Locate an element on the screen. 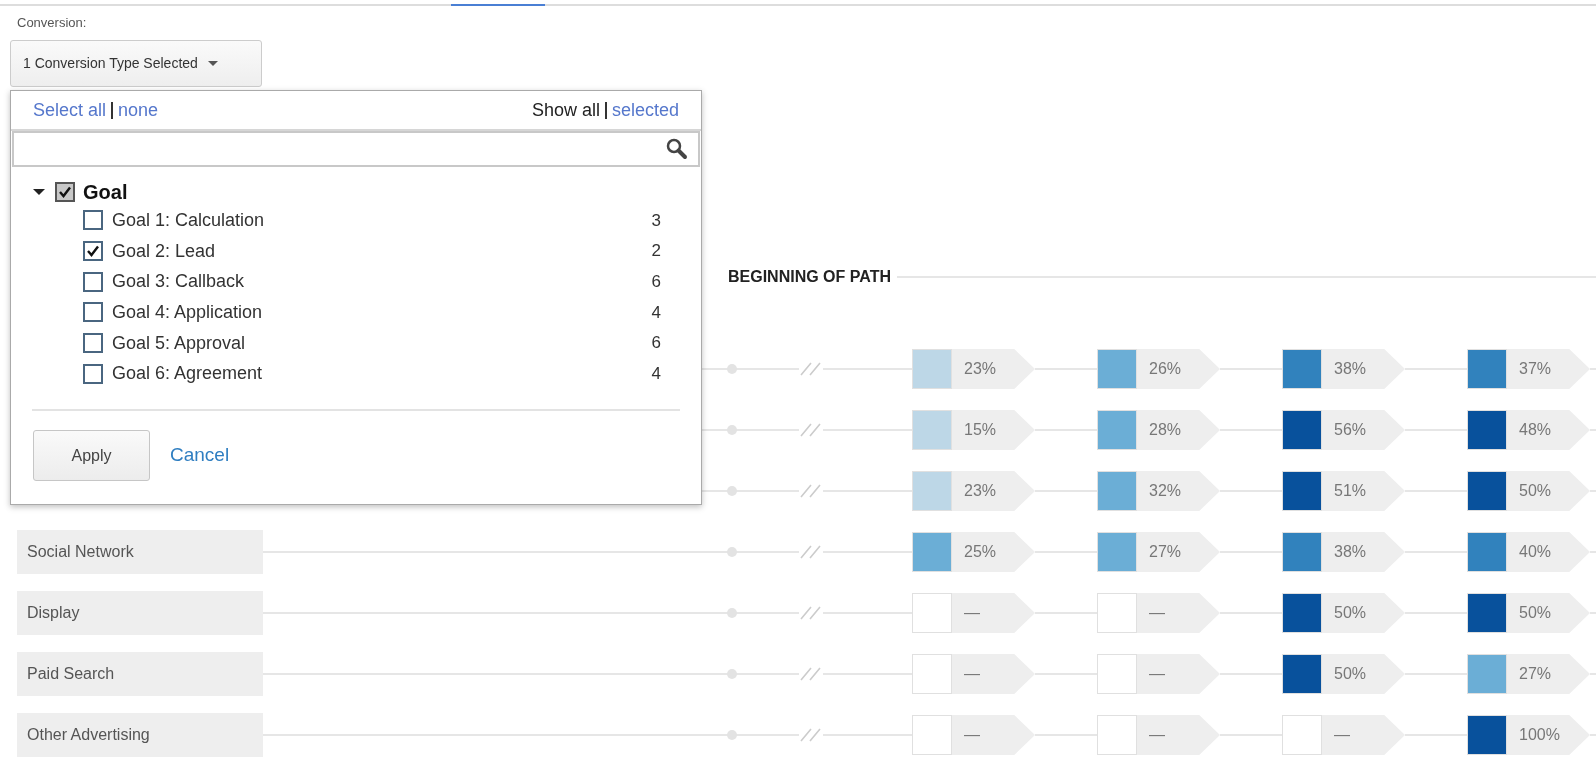 The width and height of the screenshot is (1596, 757). percent-tag: 56% is located at coordinates (1363, 430).